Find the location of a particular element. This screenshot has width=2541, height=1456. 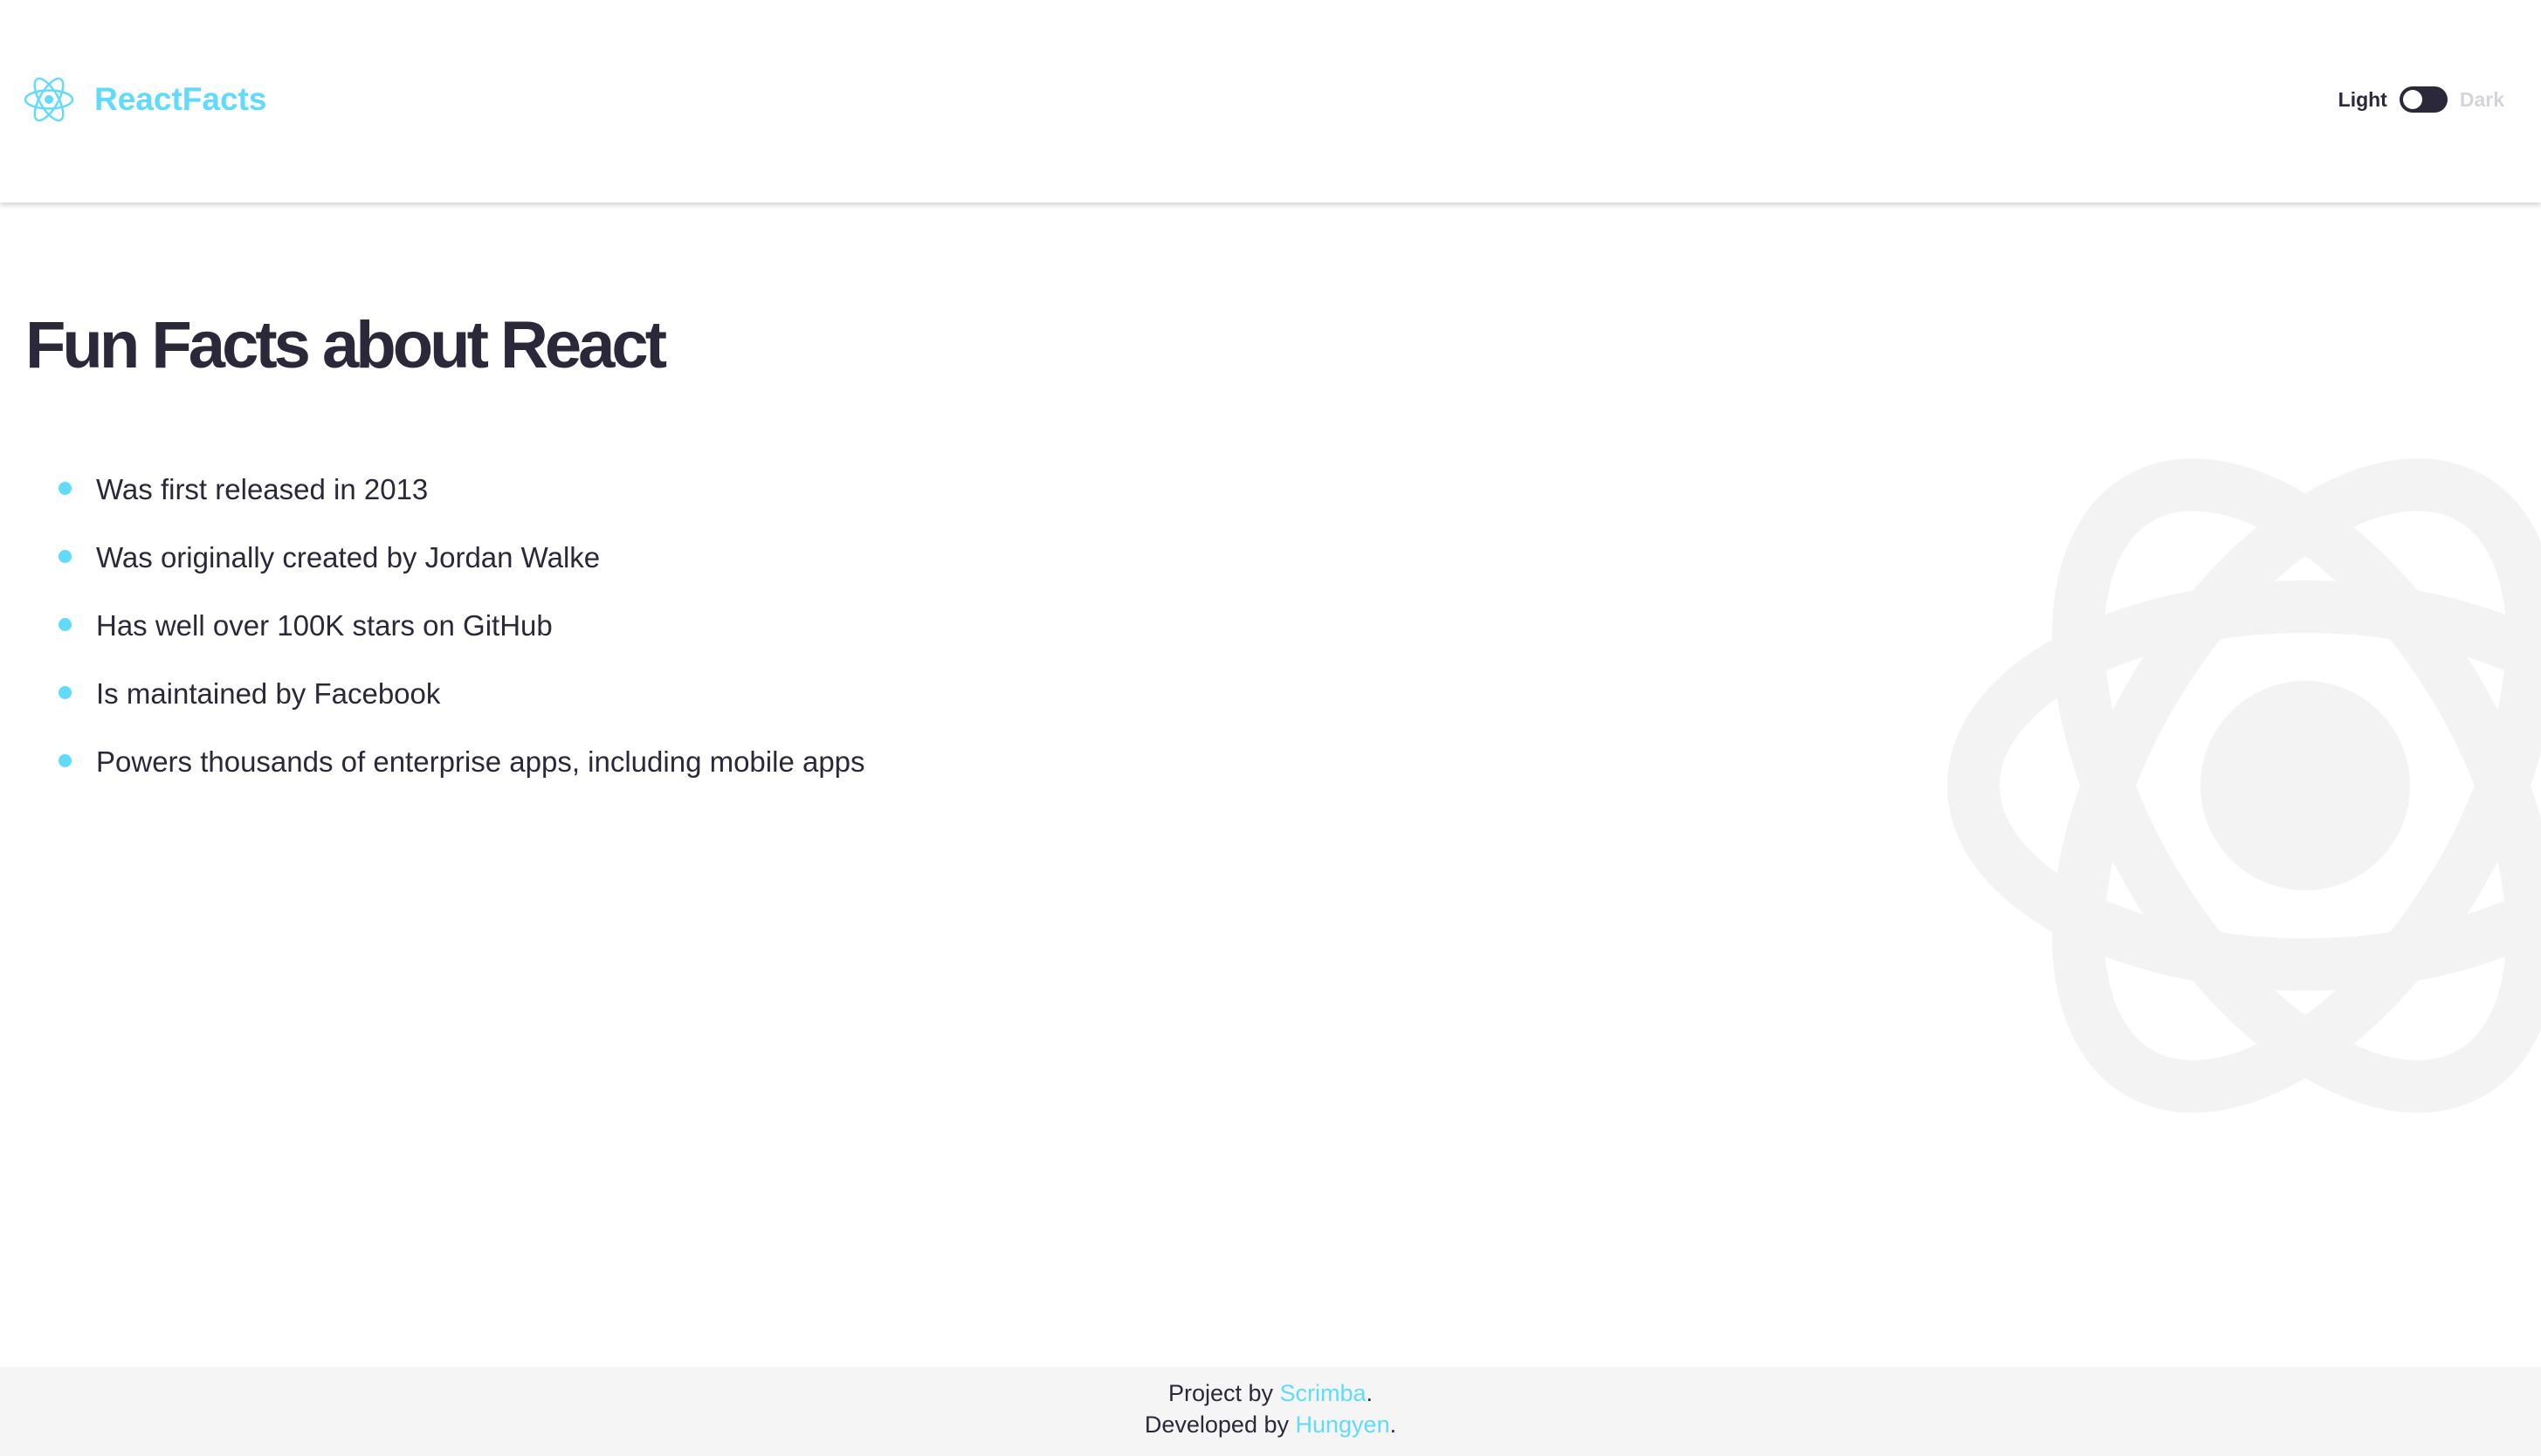

brand: ReactFacts is located at coordinates (144, 99).